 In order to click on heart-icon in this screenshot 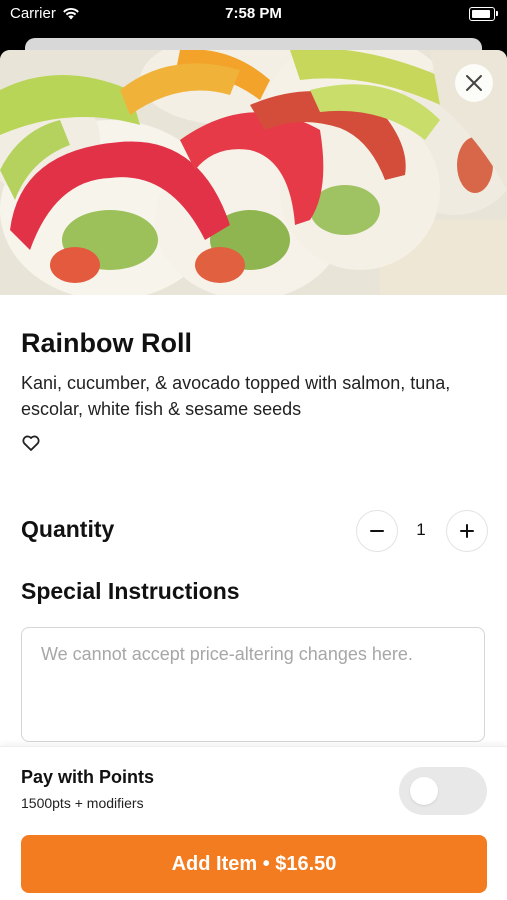, I will do `click(31, 443)`.